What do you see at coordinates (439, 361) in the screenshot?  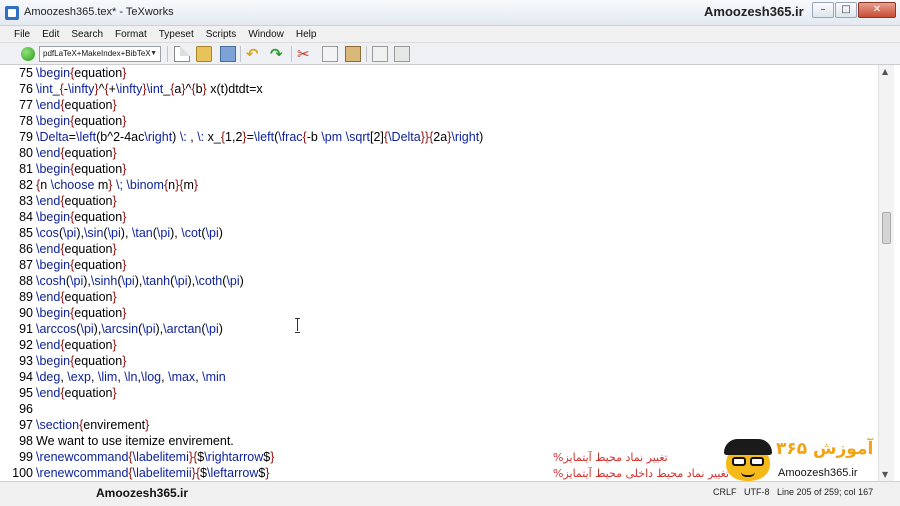 I see `code-line: 93 \begin{equation}` at bounding box center [439, 361].